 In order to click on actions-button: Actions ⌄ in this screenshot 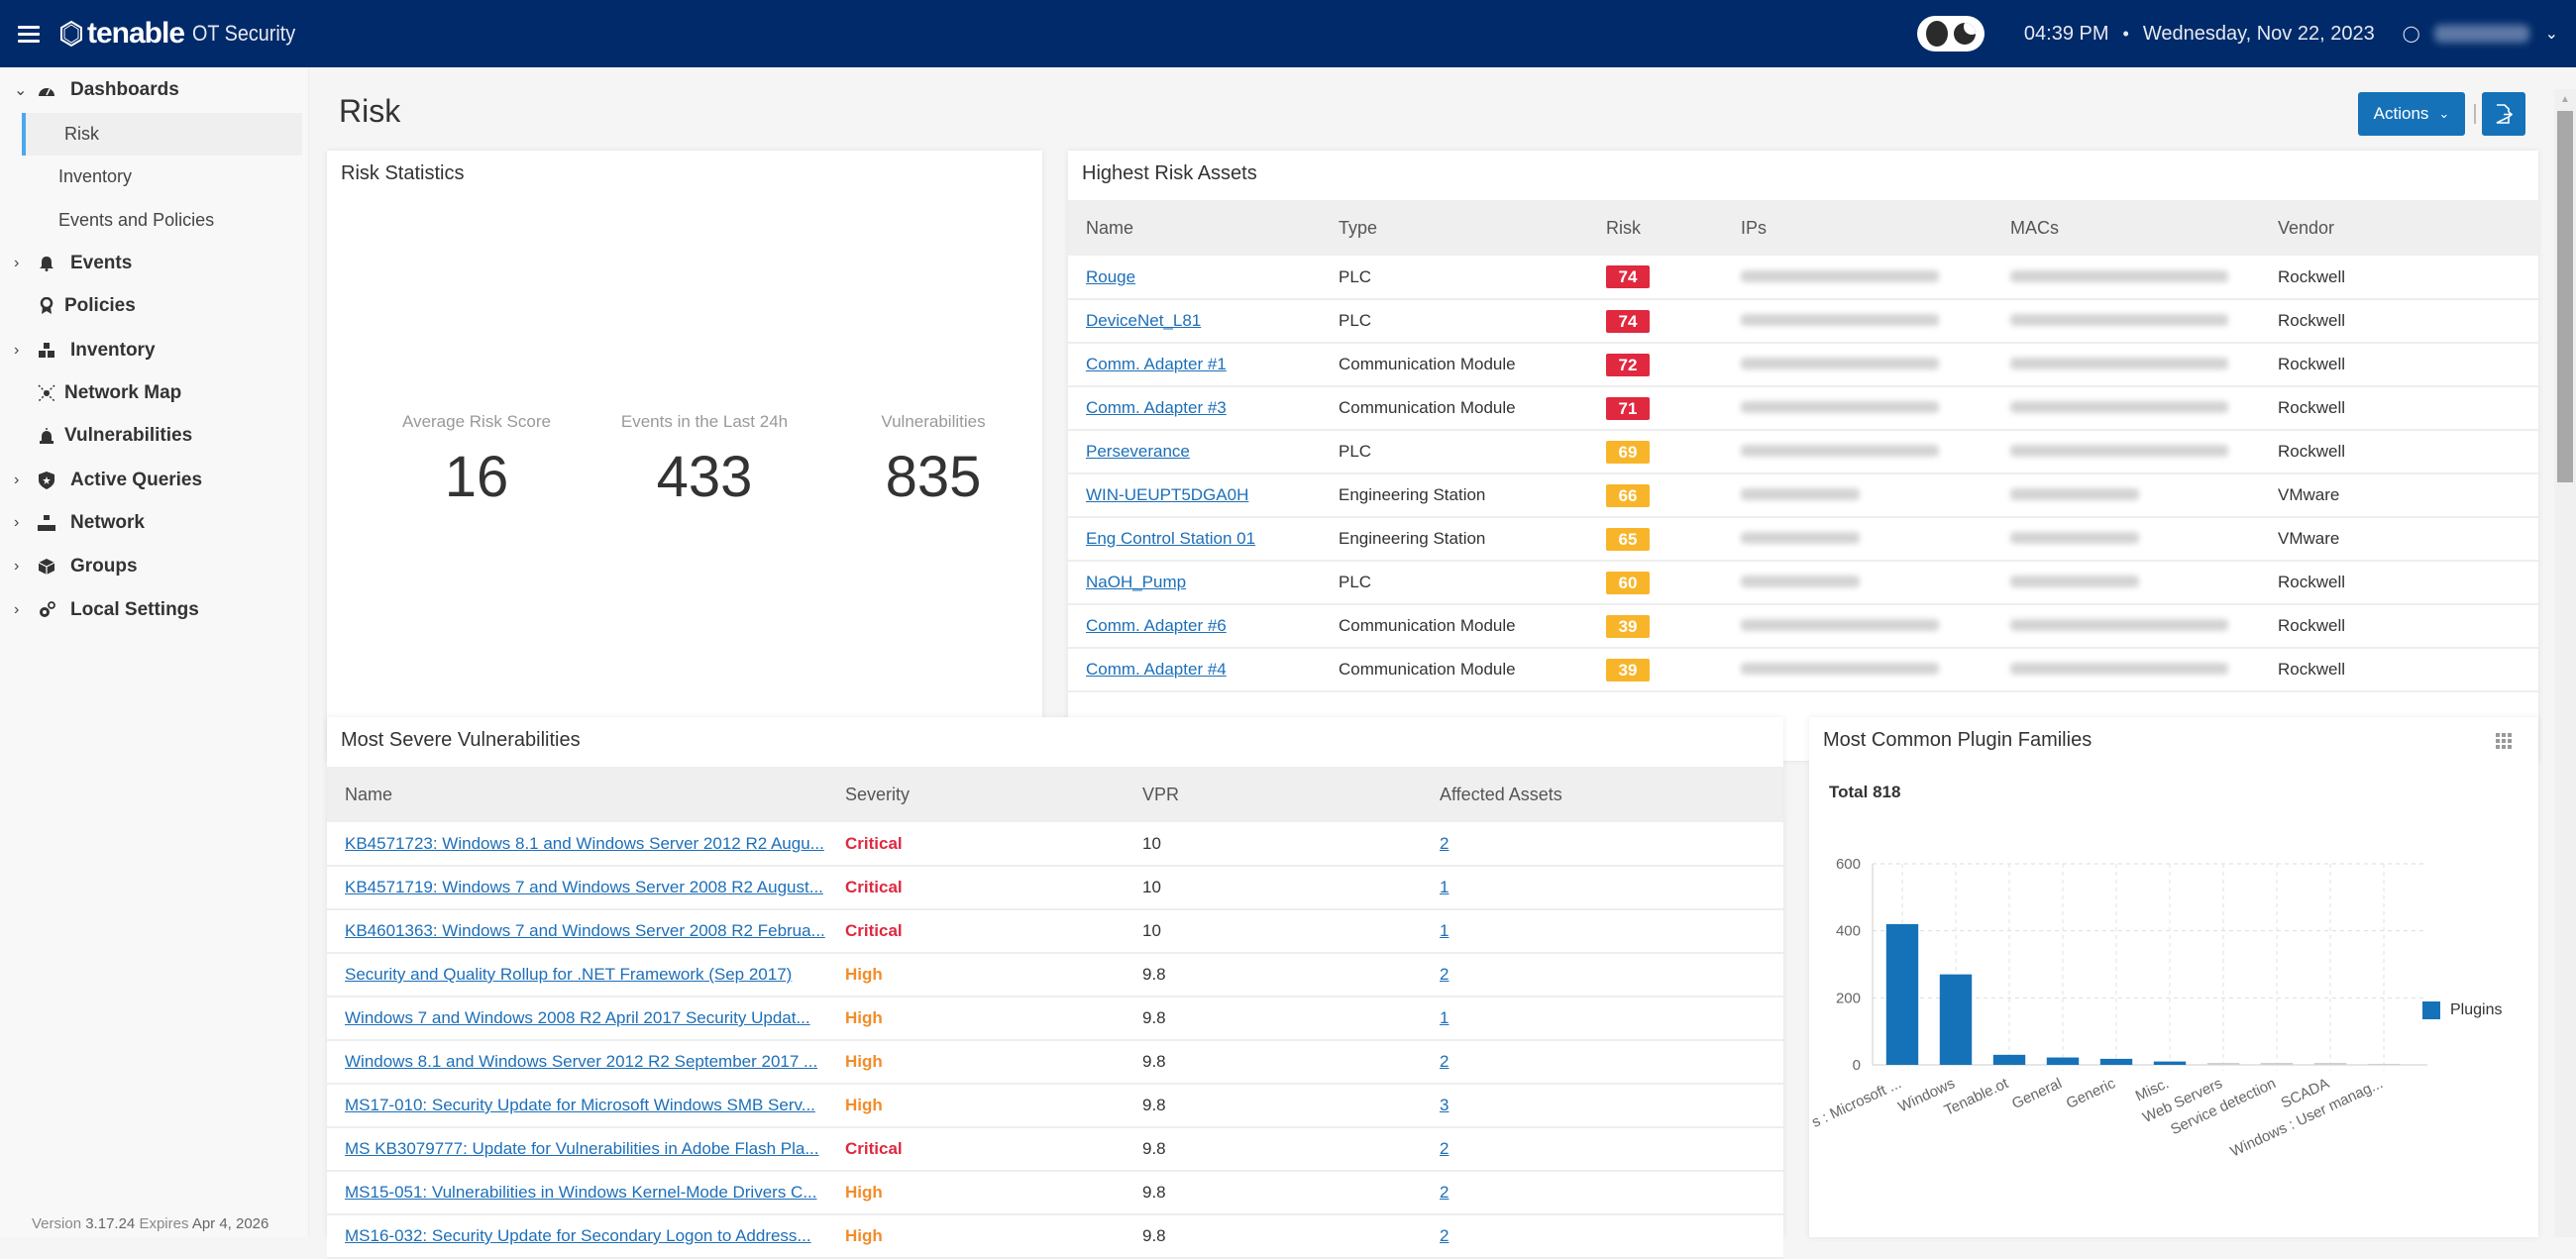, I will do `click(2411, 114)`.